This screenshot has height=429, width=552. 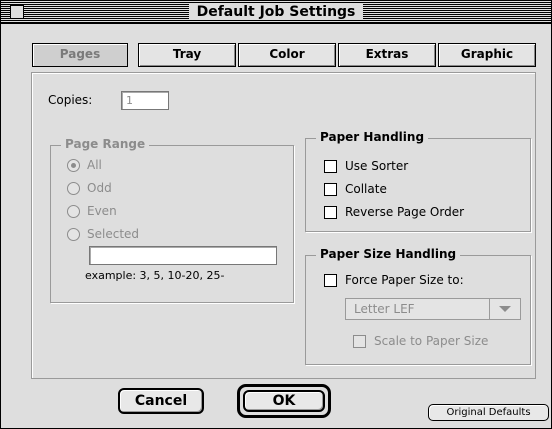 What do you see at coordinates (105, 144) in the screenshot?
I see `page-range-title: Page Range` at bounding box center [105, 144].